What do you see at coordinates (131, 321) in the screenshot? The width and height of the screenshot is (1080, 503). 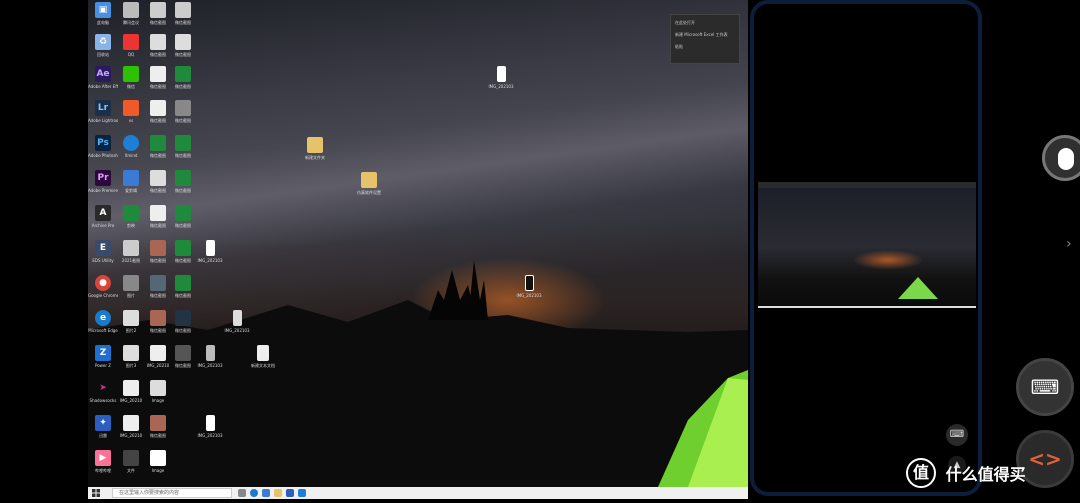 I see `desktop-icon-col2: 图片2` at bounding box center [131, 321].